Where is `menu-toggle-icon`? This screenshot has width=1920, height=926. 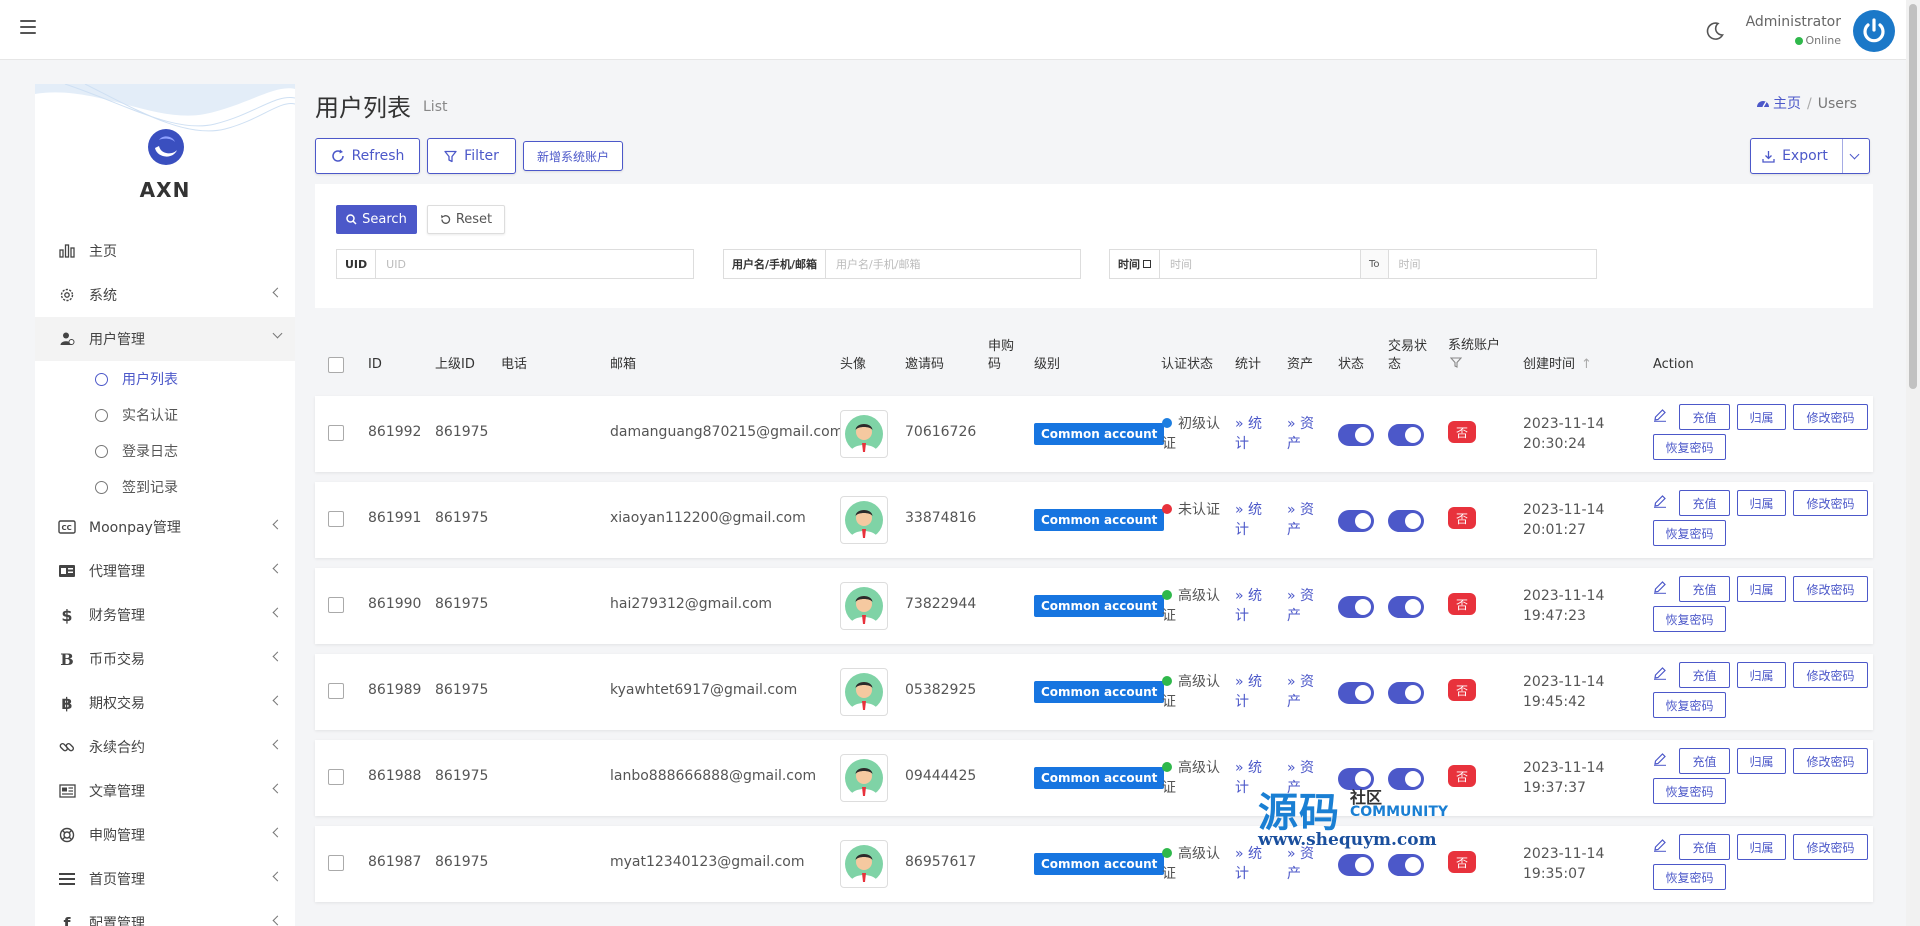
menu-toggle-icon is located at coordinates (28, 27).